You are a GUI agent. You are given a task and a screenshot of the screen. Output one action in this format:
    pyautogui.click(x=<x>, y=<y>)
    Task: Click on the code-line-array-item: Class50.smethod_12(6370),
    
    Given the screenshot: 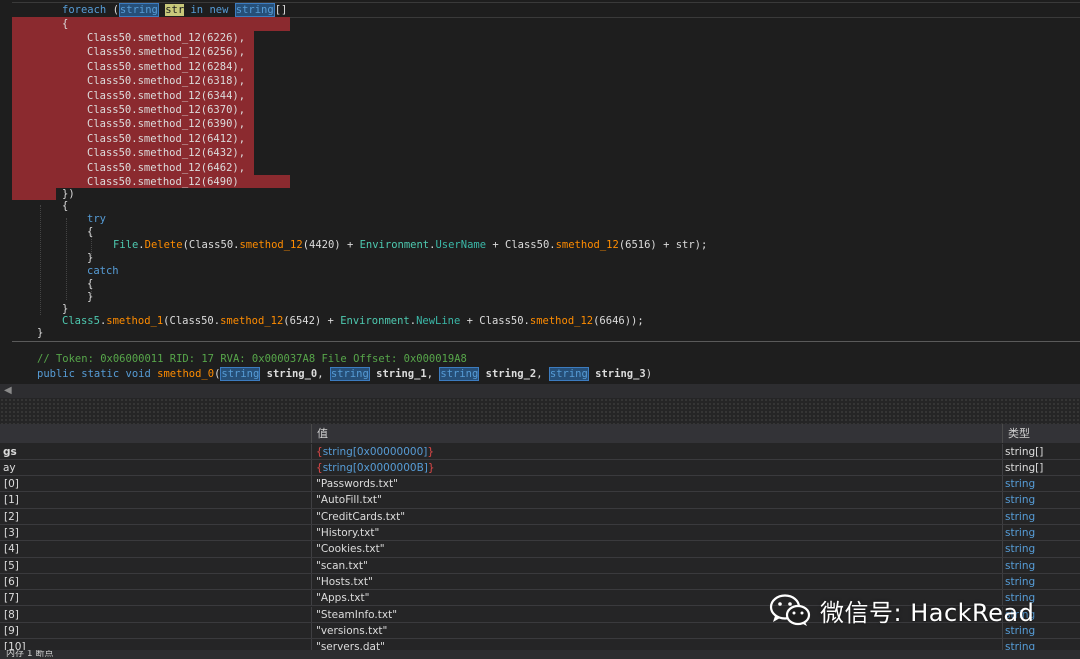 What is the action you would take?
    pyautogui.click(x=166, y=110)
    